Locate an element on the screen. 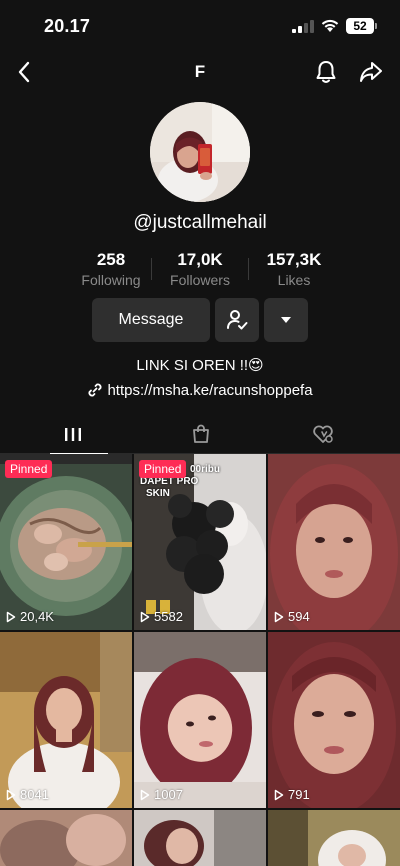  status-time: 20.17 is located at coordinates (67, 26).